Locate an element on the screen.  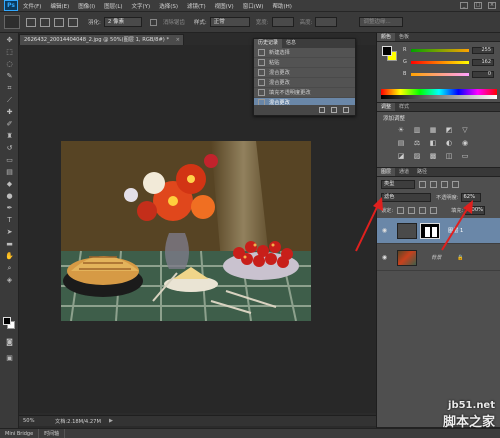
add-to-selection-icon is located at coordinates (45, 22).